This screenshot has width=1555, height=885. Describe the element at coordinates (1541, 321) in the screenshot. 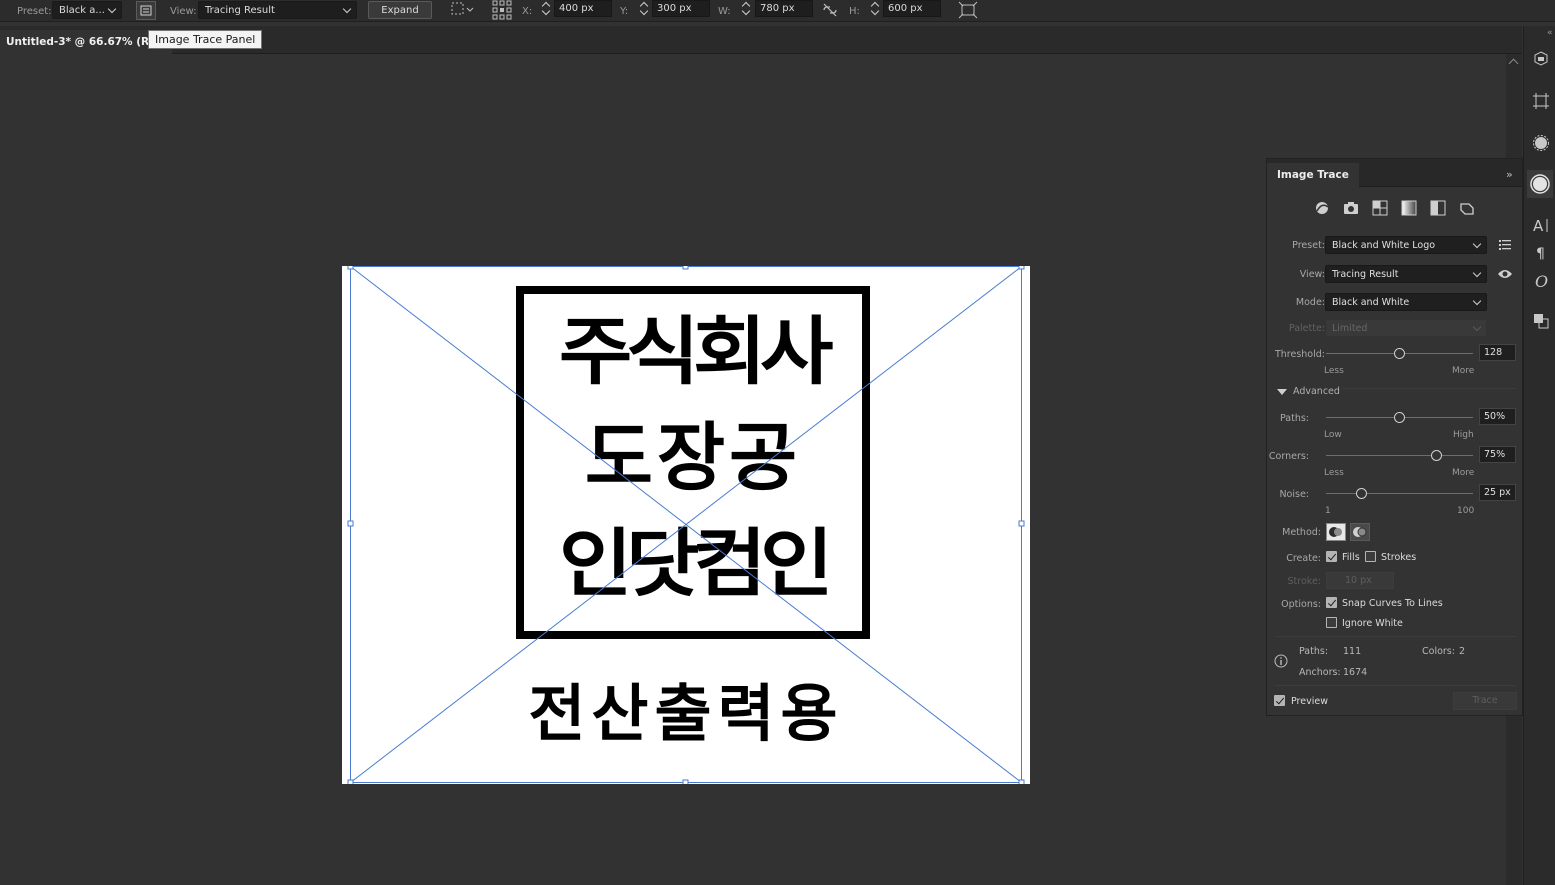

I see `pathfinder-icon` at that location.